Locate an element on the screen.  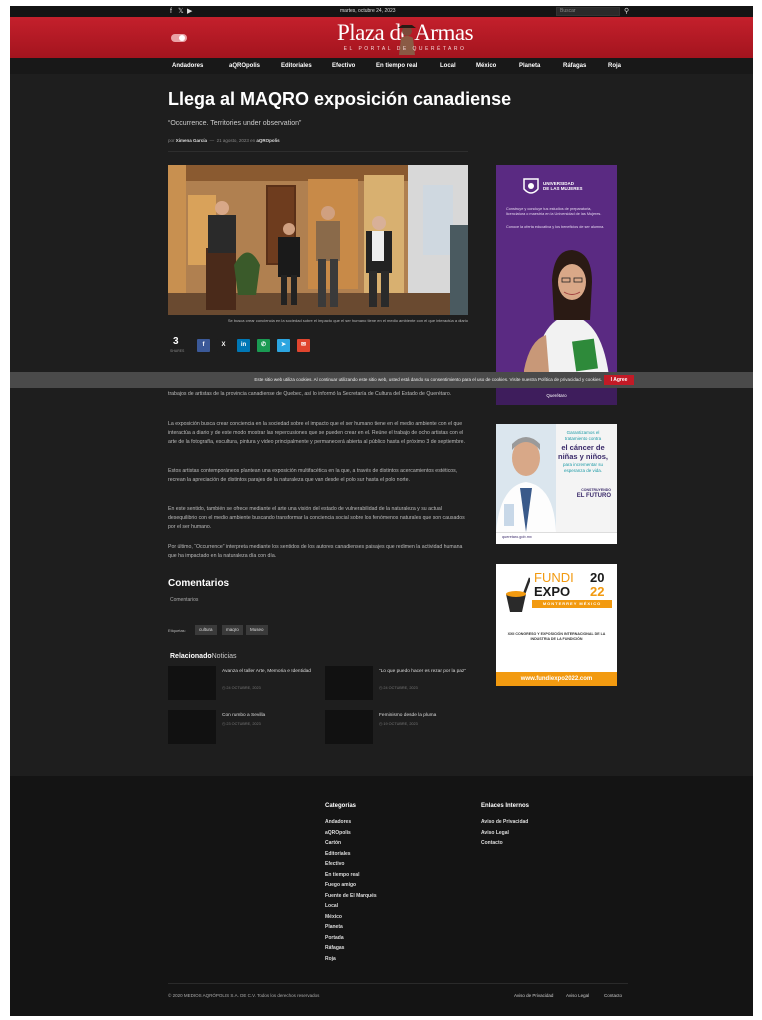
ad-uni-line2: DE LAS MUJERES is located at coordinates (563, 188).